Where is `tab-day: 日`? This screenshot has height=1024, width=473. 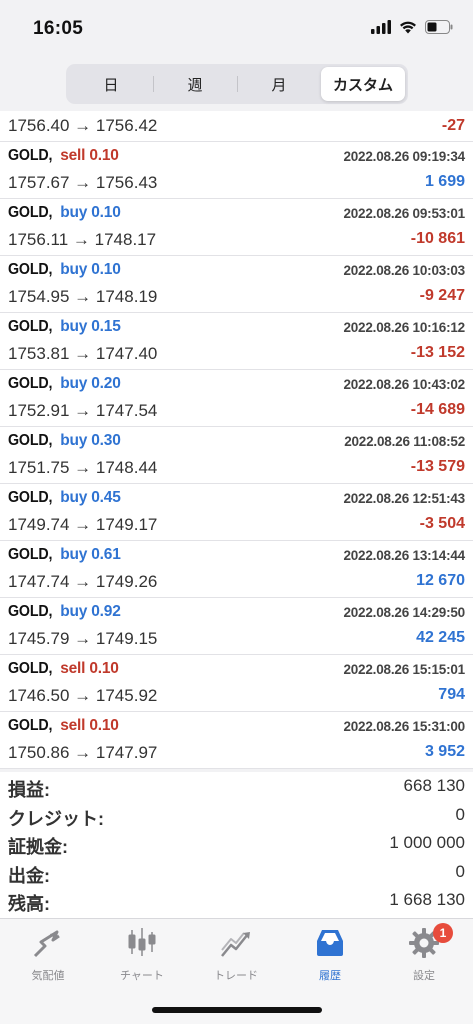 tab-day: 日 is located at coordinates (111, 84).